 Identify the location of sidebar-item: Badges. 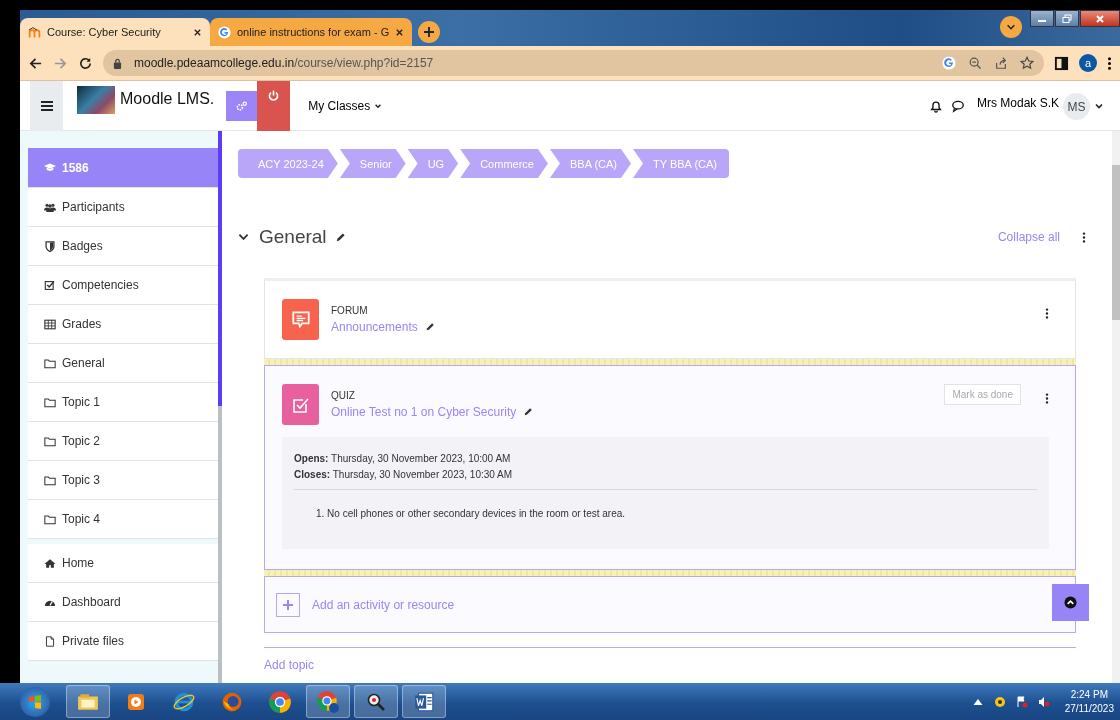
(123, 246).